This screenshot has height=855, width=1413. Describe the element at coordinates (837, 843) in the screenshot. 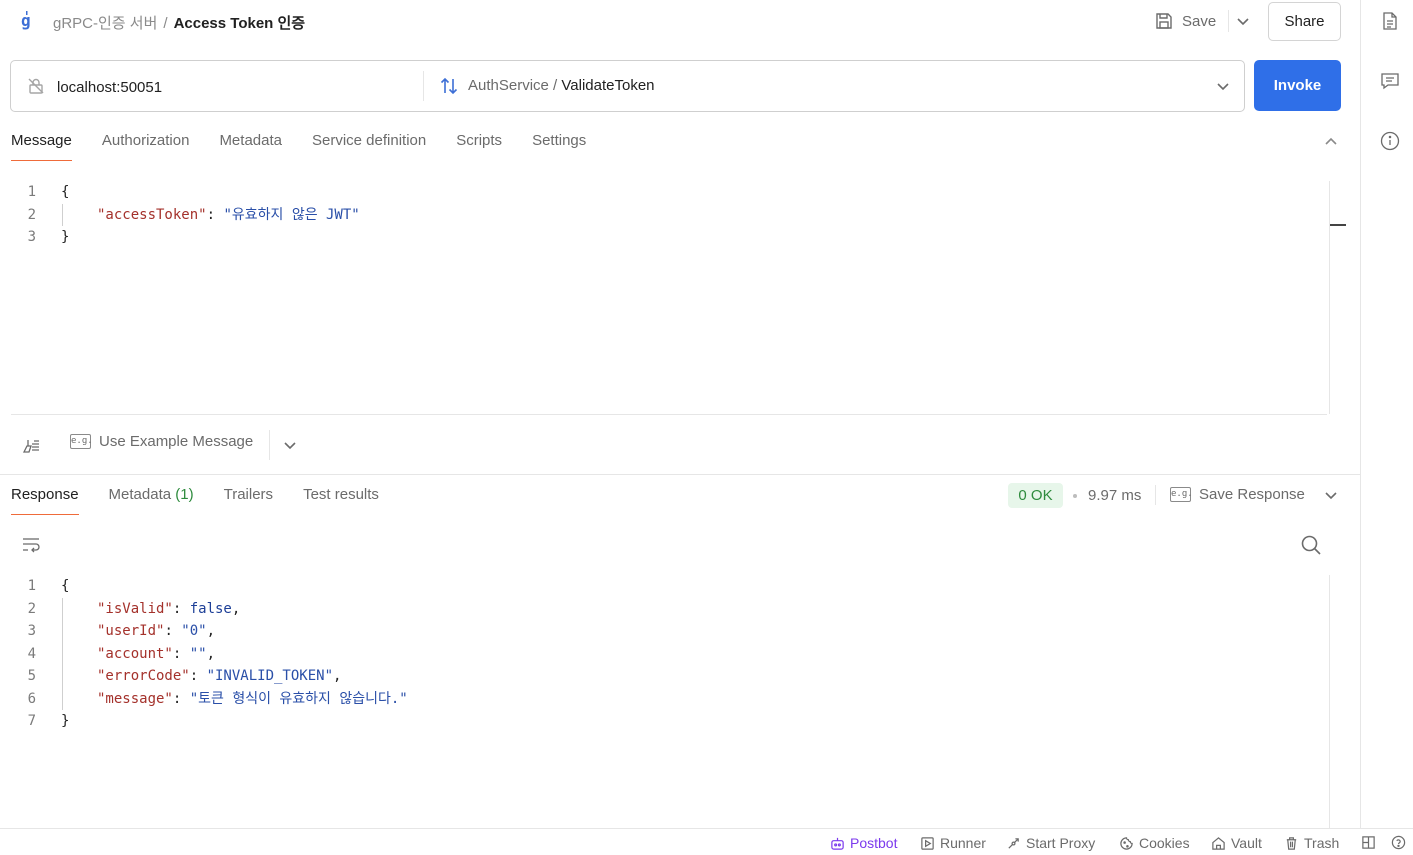

I see `postbot-icon` at that location.